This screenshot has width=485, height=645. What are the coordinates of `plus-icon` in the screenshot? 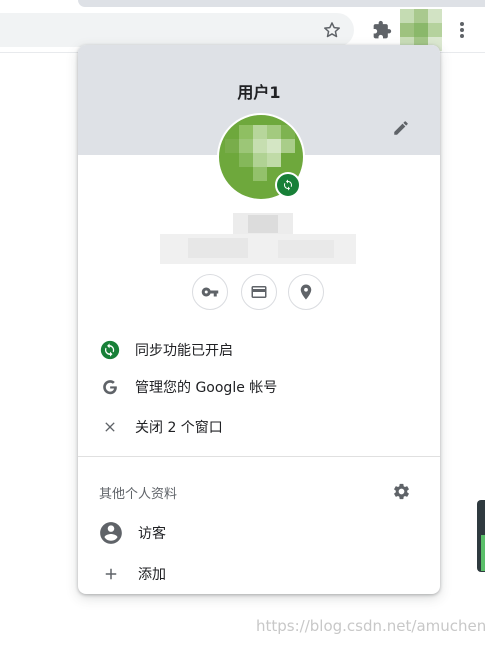 It's located at (111, 574).